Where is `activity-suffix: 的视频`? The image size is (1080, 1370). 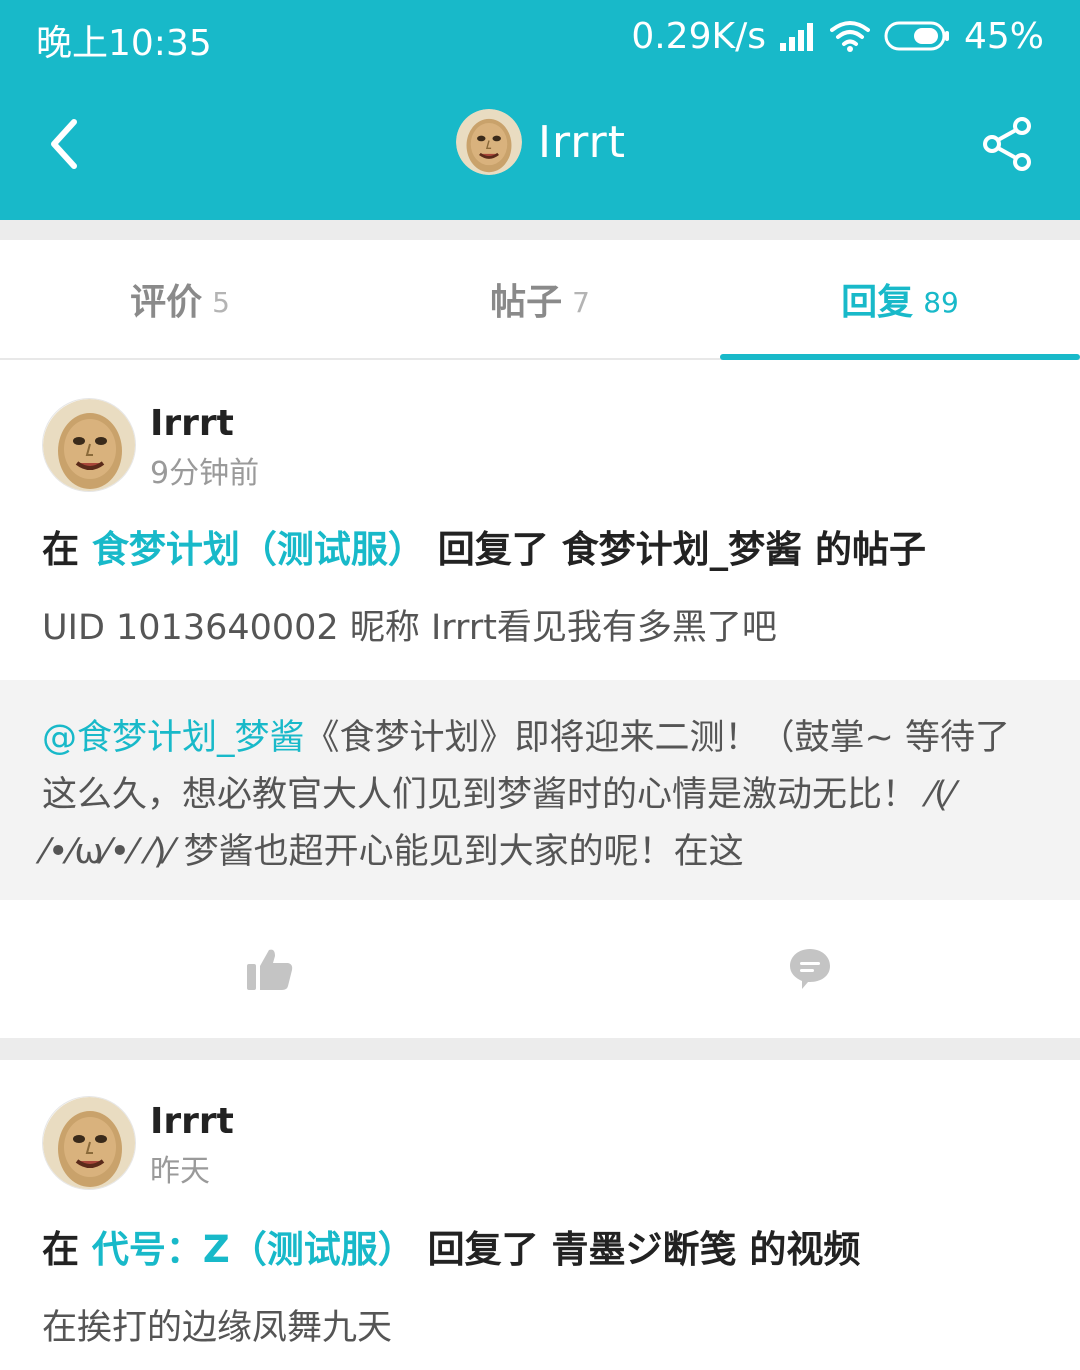 activity-suffix: 的视频 is located at coordinates (798, 1249).